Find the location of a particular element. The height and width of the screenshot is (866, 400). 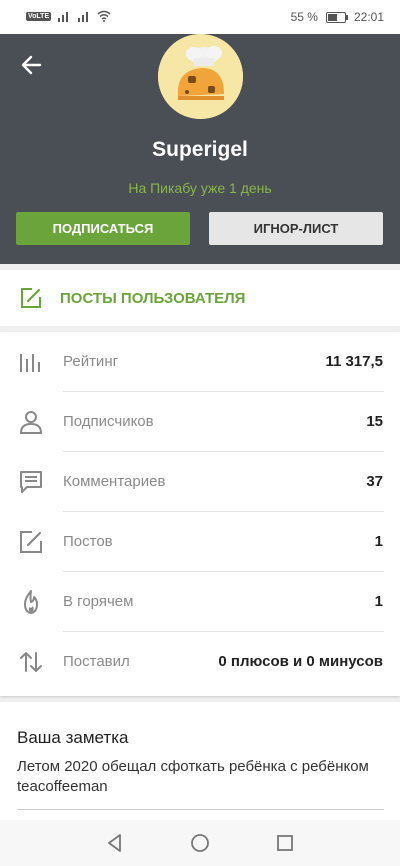

stat-value: 15 is located at coordinates (374, 421).